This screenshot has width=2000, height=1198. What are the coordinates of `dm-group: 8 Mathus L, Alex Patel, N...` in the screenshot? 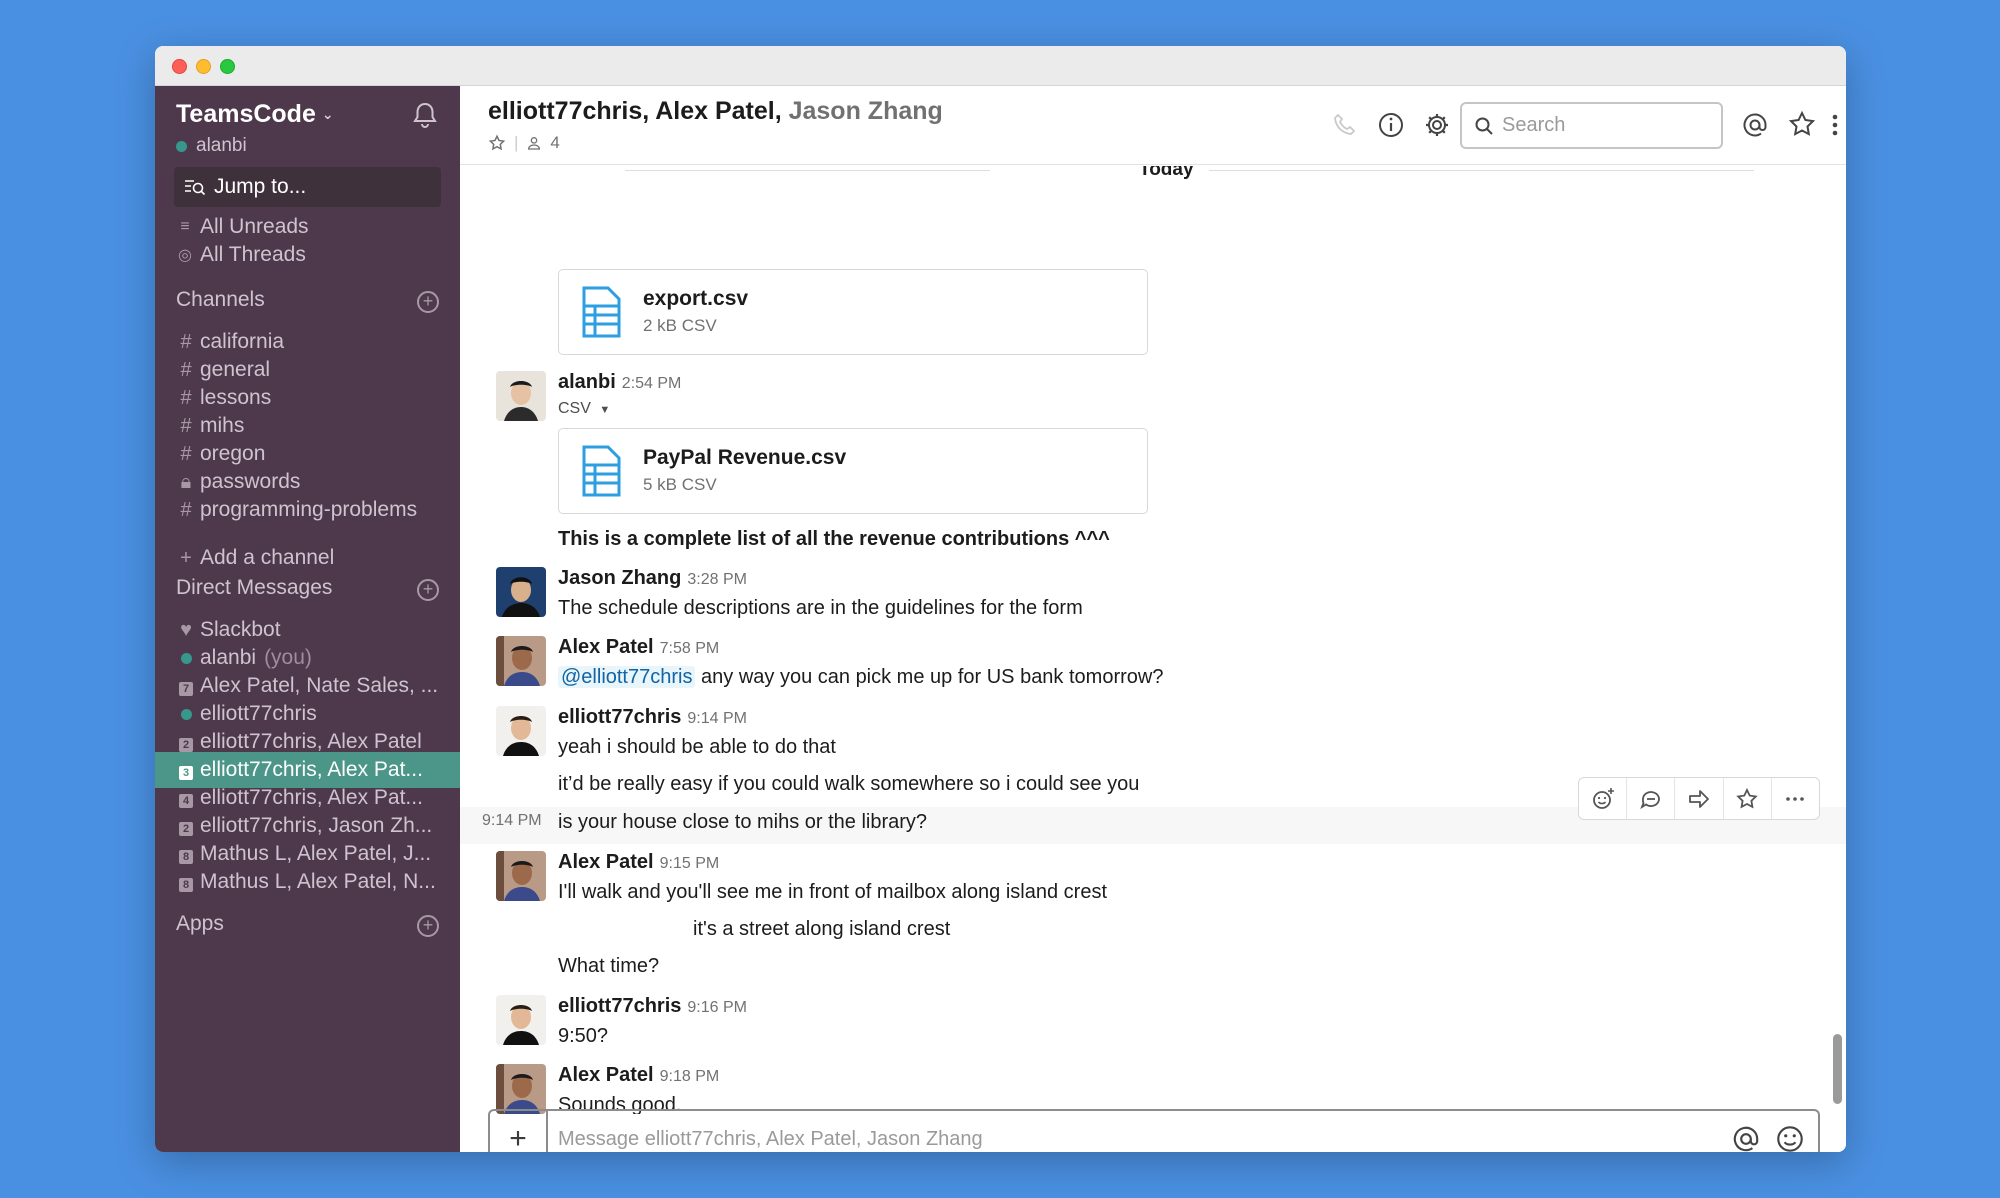 It's located at (307, 882).